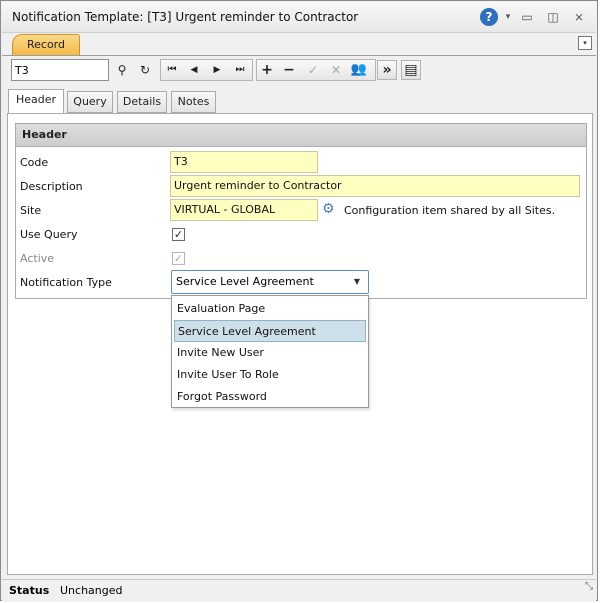  I want to click on notification-type-value: Service Level Agreement, so click(245, 281).